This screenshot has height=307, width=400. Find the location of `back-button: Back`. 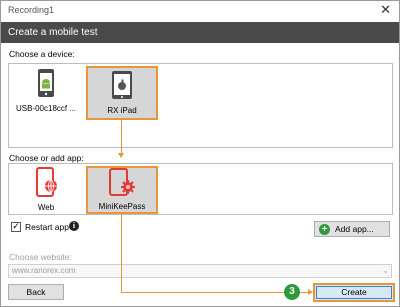

back-button: Back is located at coordinates (36, 292).